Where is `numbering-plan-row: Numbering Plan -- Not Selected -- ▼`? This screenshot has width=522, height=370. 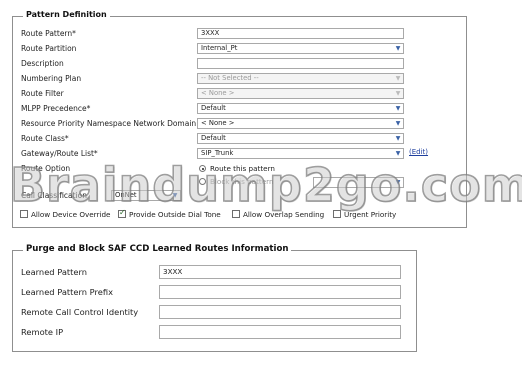 numbering-plan-row: Numbering Plan -- Not Selected -- ▼ is located at coordinates (239, 79).